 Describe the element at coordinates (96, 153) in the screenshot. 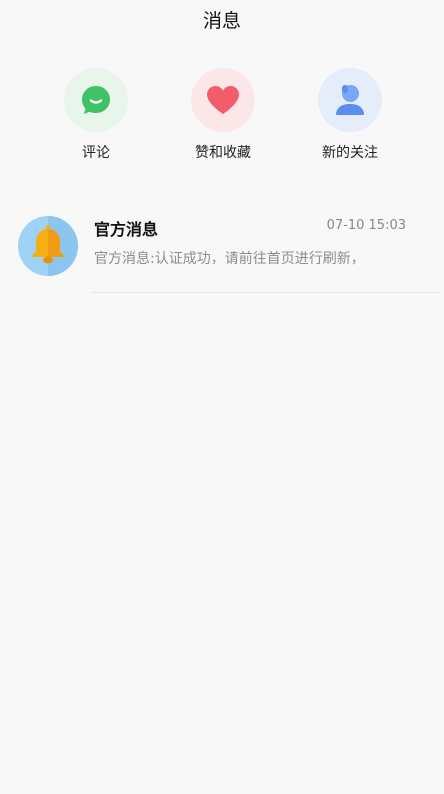

I see `comments-label: 评论` at that location.